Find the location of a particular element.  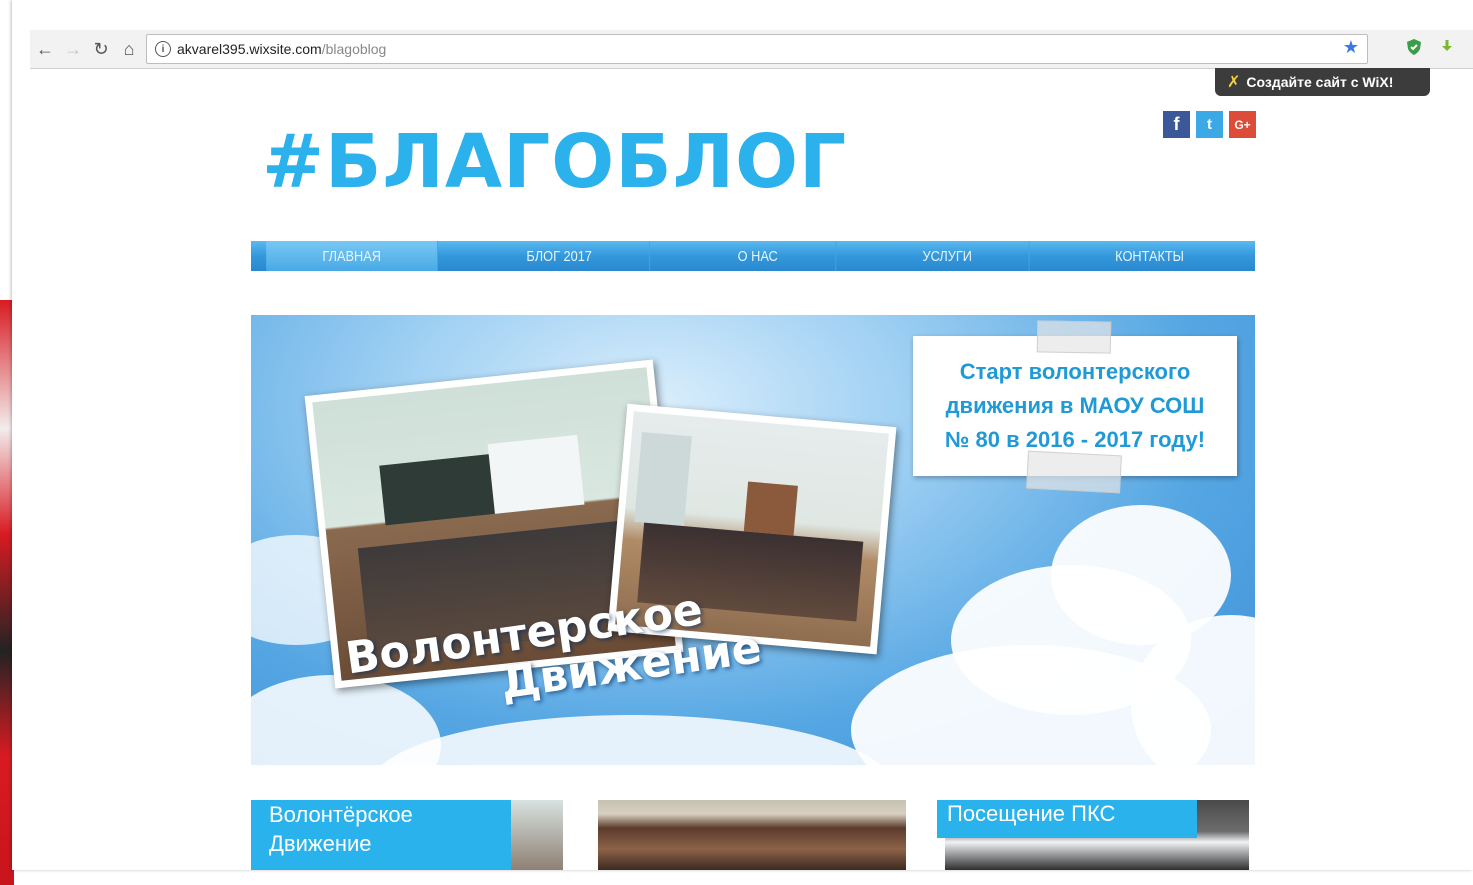

card-label: Волонтёрское Движение is located at coordinates (381, 835).